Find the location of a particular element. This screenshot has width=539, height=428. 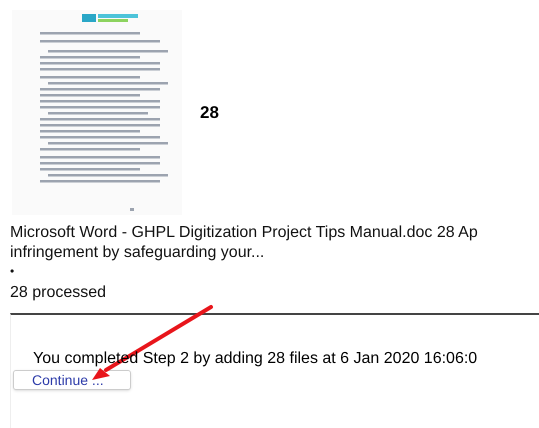

result-title: Microsoft Word - GHPL Digitization Project Tips Manual.doc 28 Ap is located at coordinates (244, 233).